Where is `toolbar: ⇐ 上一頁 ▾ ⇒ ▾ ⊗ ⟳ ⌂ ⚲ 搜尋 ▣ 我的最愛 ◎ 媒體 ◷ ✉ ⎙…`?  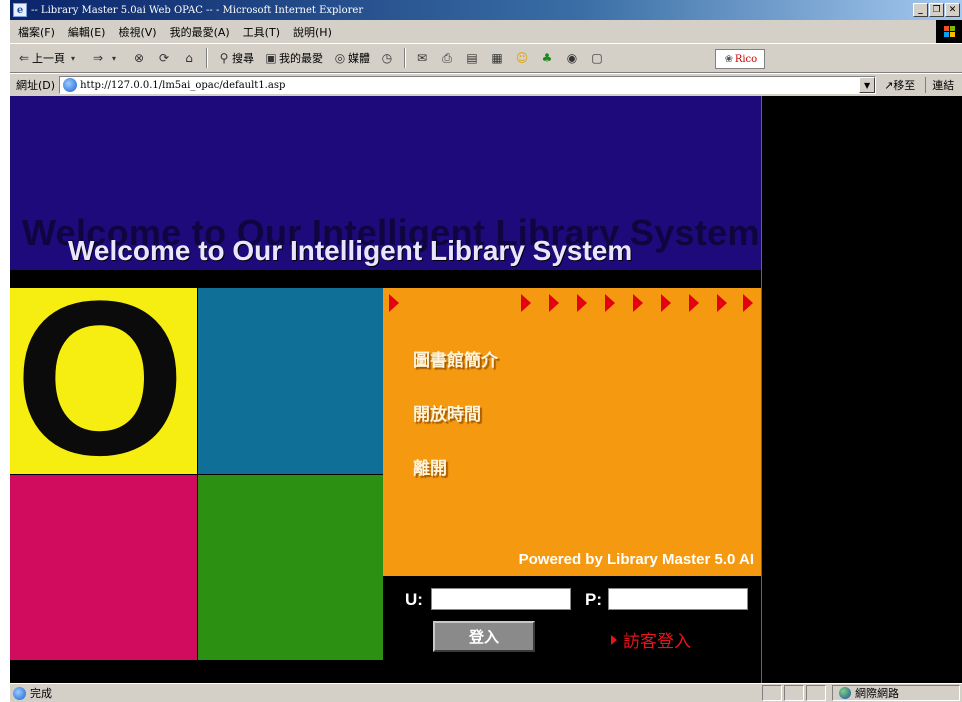
toolbar: ⇐ 上一頁 ▾ ⇒ ▾ ⊗ ⟳ ⌂ ⚲ 搜尋 ▣ 我的最愛 ◎ 媒體 ◷ ✉ ⎙… is located at coordinates (486, 58).